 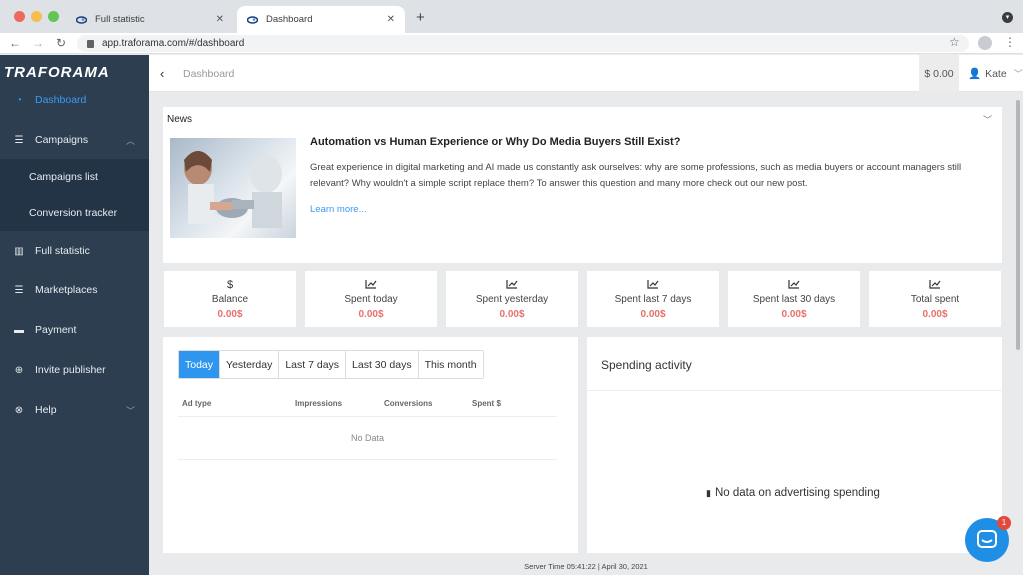 I want to click on top-bar, so click(x=586, y=73).